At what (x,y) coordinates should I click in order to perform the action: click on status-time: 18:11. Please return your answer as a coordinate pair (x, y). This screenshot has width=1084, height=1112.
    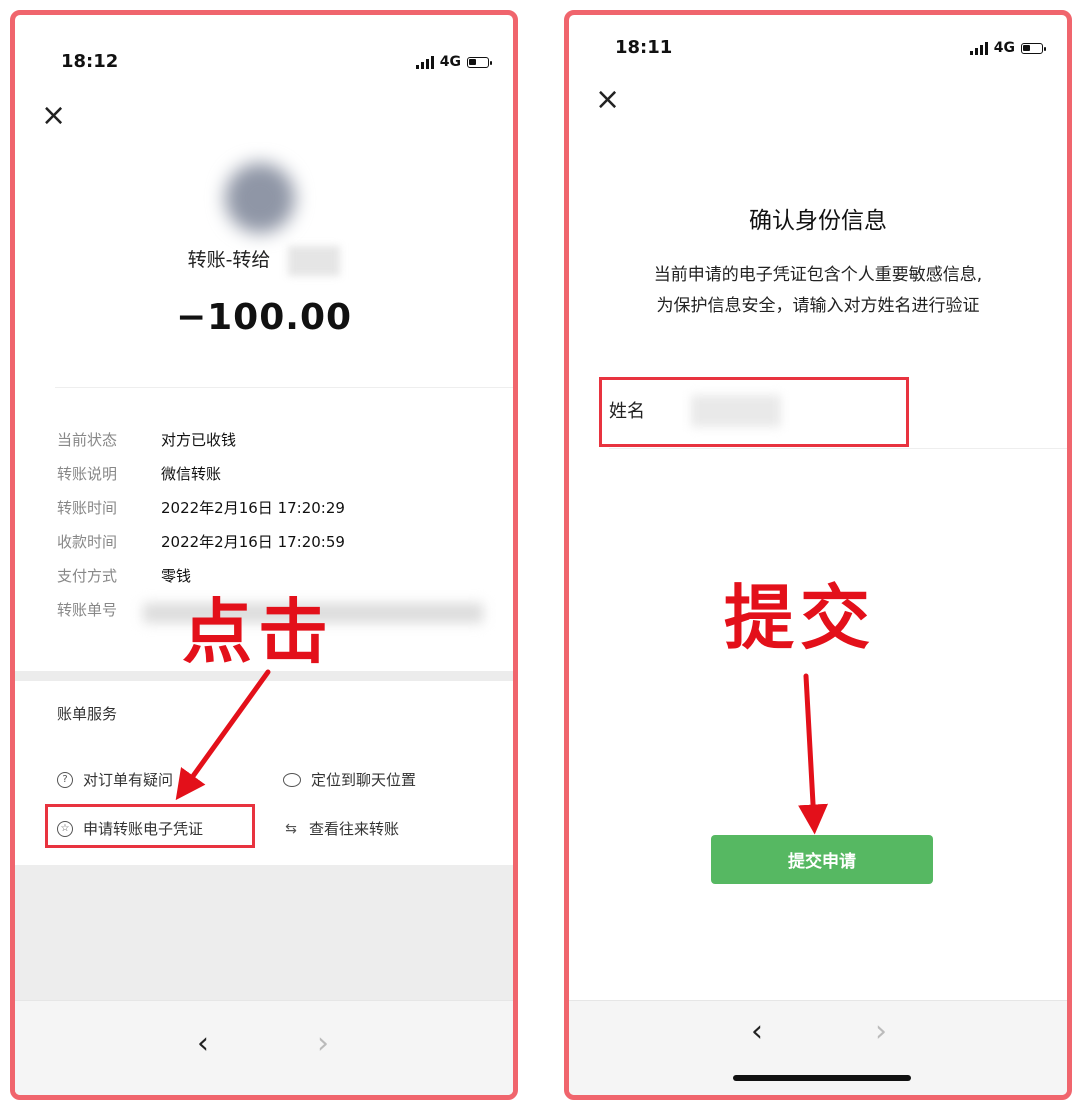
    Looking at the image, I should click on (644, 47).